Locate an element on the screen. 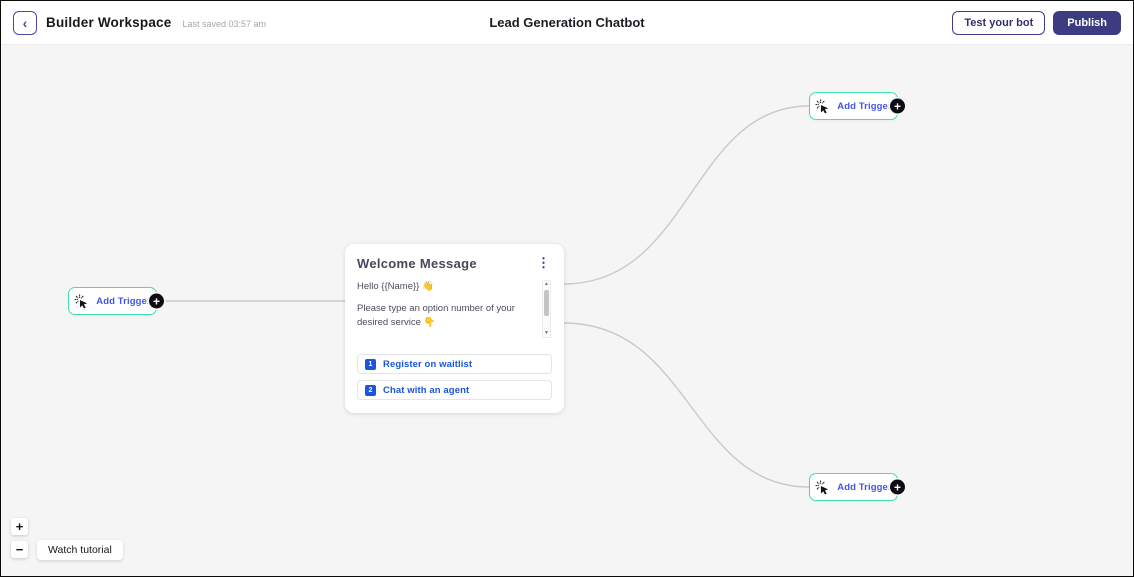 The width and height of the screenshot is (1134, 577). last-saved-text: Last saved 03:57 am is located at coordinates (224, 23).